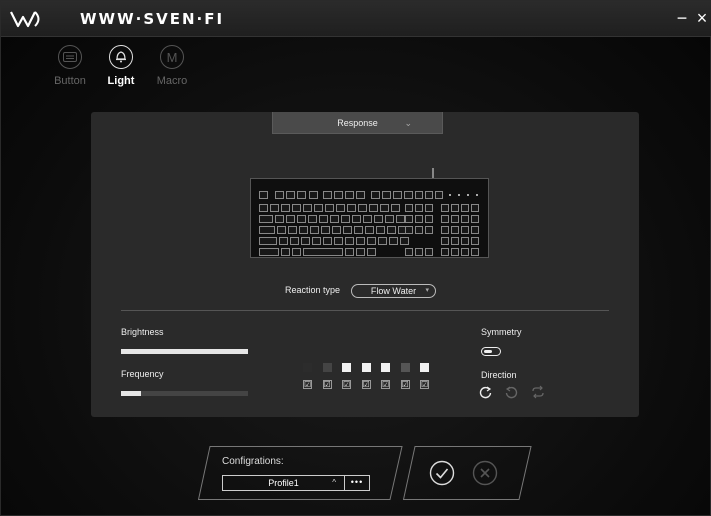 The height and width of the screenshot is (516, 711). What do you see at coordinates (184, 393) in the screenshot?
I see `frequency-slider` at bounding box center [184, 393].